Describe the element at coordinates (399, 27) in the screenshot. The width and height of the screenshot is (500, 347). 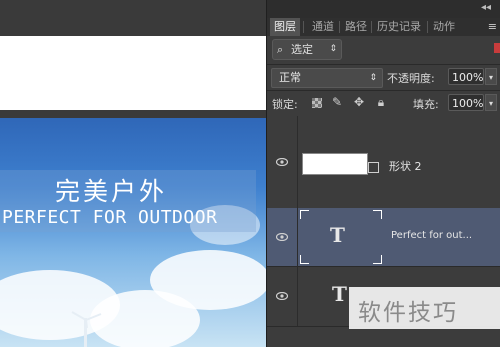
I see `tab-history: 历史记录` at that location.